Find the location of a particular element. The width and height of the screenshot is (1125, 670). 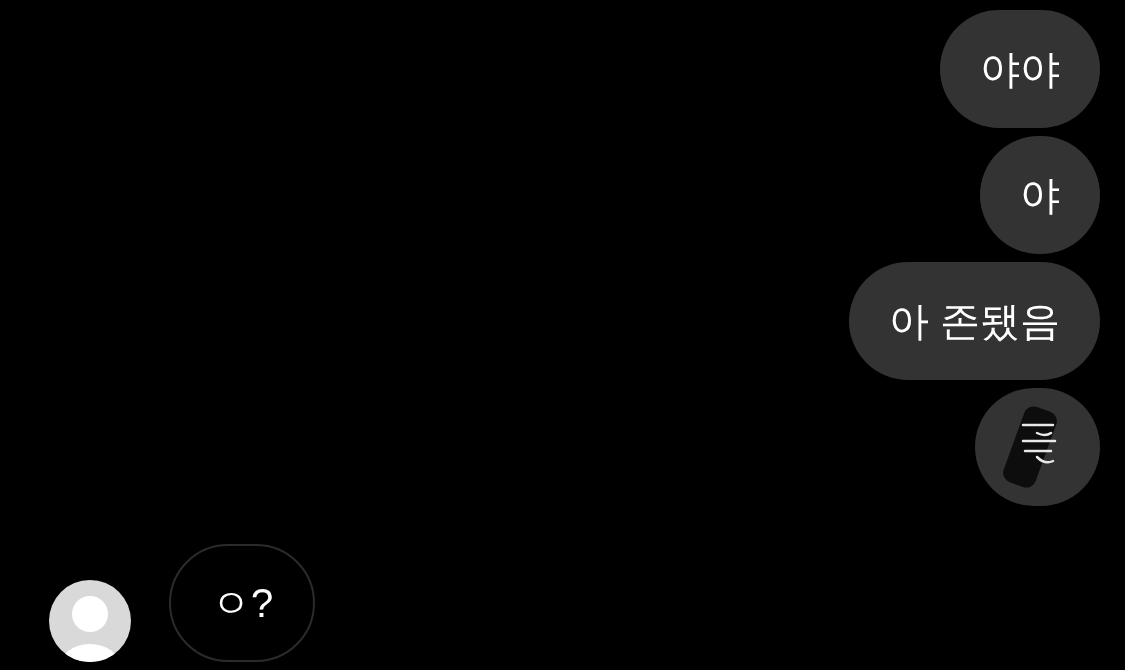

message-bubble: 아 존됐음 is located at coordinates (974, 321).